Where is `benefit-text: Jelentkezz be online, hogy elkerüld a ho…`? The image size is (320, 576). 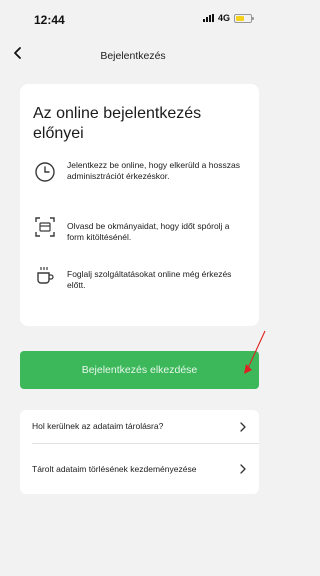
benefit-text: Jelentkezz be online, hogy elkerüld a ho… is located at coordinates (153, 170).